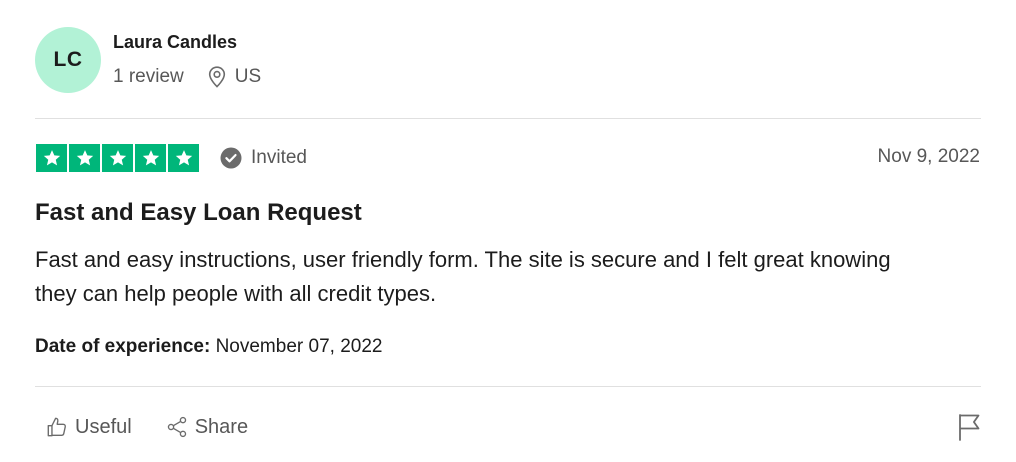 This screenshot has height=462, width=1016. What do you see at coordinates (279, 157) in the screenshot?
I see `invited-label: Invited` at bounding box center [279, 157].